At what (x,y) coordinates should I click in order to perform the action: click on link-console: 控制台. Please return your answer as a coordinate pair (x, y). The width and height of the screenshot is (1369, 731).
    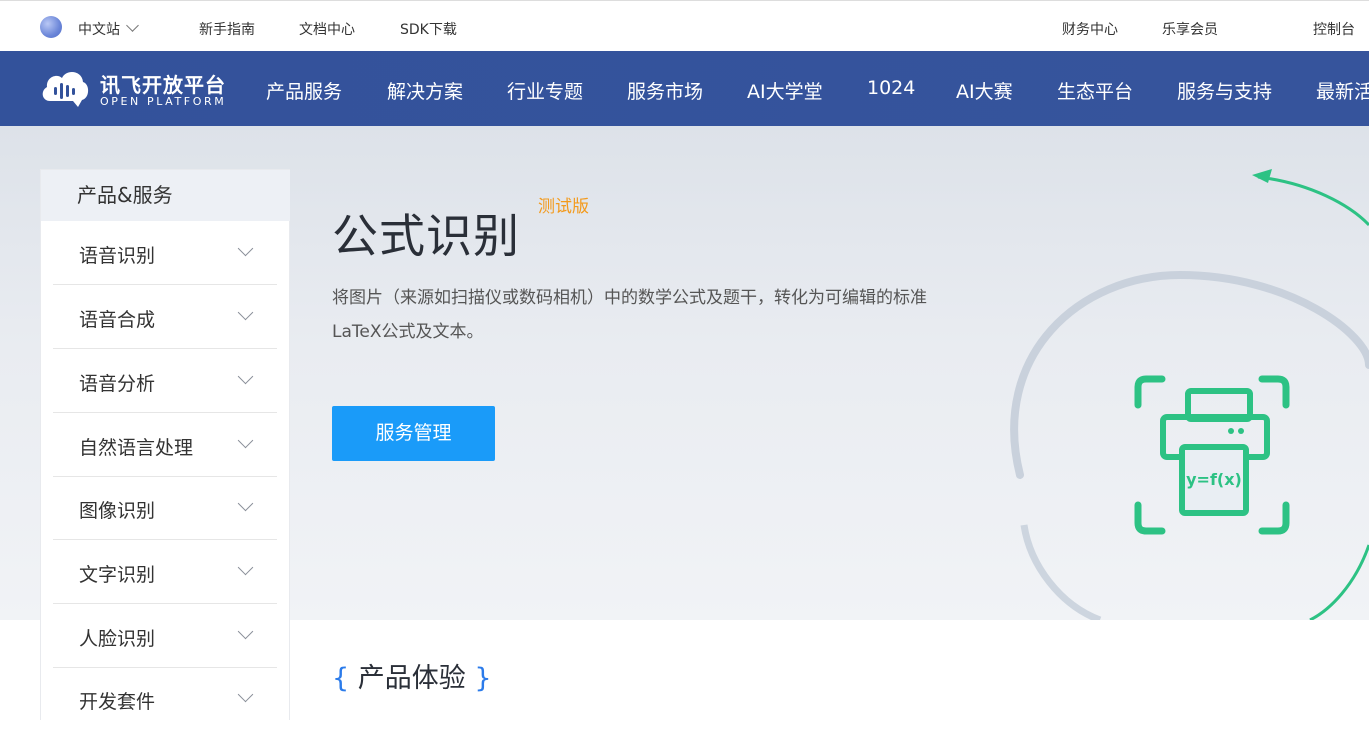
    Looking at the image, I should click on (1334, 29).